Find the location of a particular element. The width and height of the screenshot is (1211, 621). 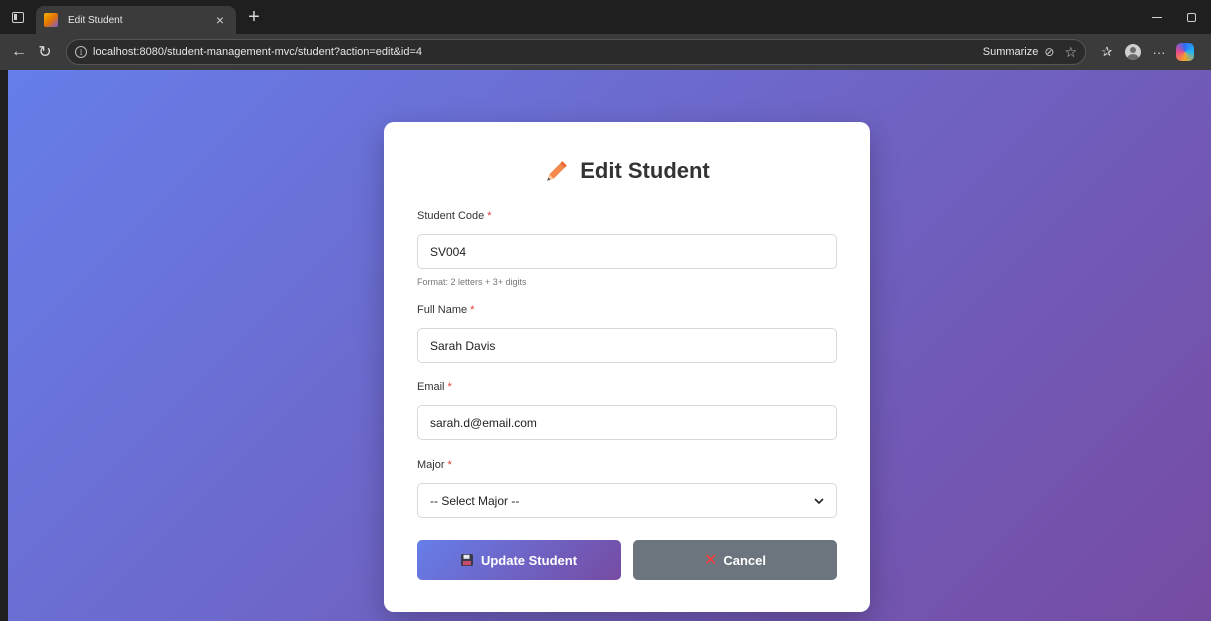

browser-tab-strip: Edit Student × + is located at coordinates (605, 17).